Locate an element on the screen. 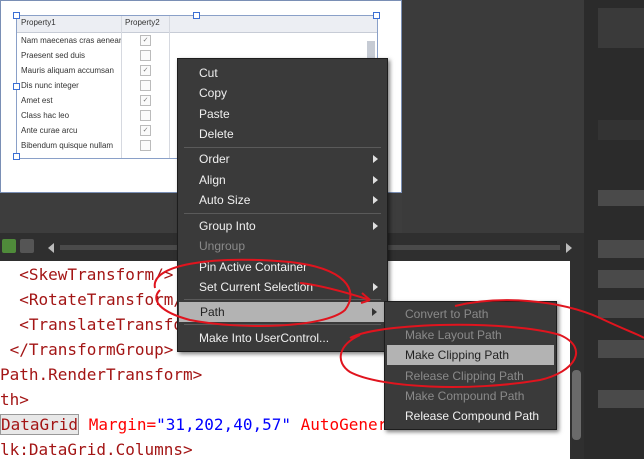  panel-header is located at coordinates (621, 28).